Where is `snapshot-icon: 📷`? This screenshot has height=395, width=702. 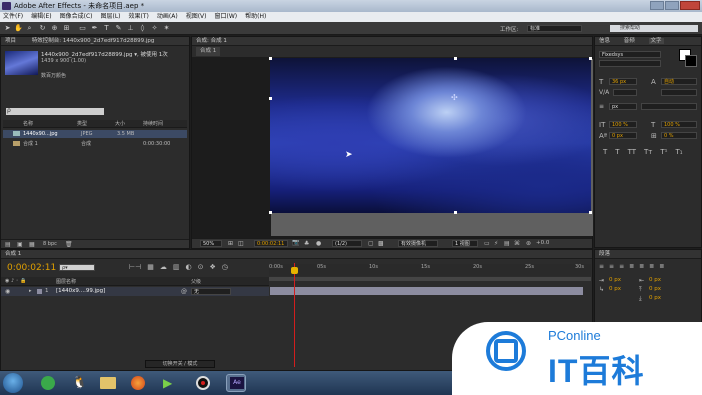 snapshot-icon: 📷 is located at coordinates (295, 242).